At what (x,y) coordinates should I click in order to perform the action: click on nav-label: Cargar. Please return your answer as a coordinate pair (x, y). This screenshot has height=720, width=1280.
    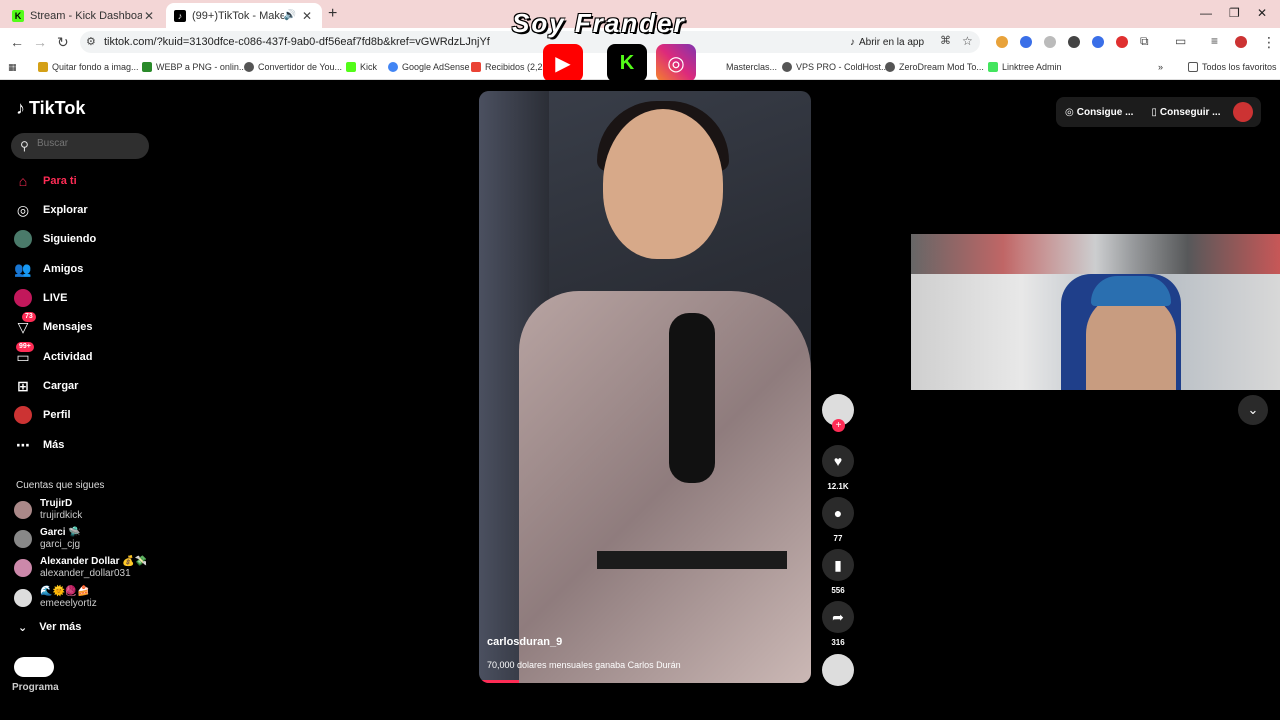
    Looking at the image, I should click on (61, 386).